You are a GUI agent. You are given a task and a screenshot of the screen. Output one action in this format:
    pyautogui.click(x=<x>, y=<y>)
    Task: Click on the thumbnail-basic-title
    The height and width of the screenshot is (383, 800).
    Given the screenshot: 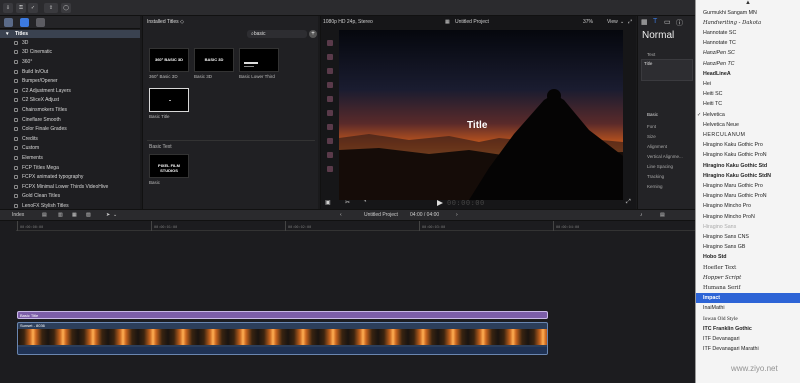 What is the action you would take?
    pyautogui.click(x=169, y=100)
    